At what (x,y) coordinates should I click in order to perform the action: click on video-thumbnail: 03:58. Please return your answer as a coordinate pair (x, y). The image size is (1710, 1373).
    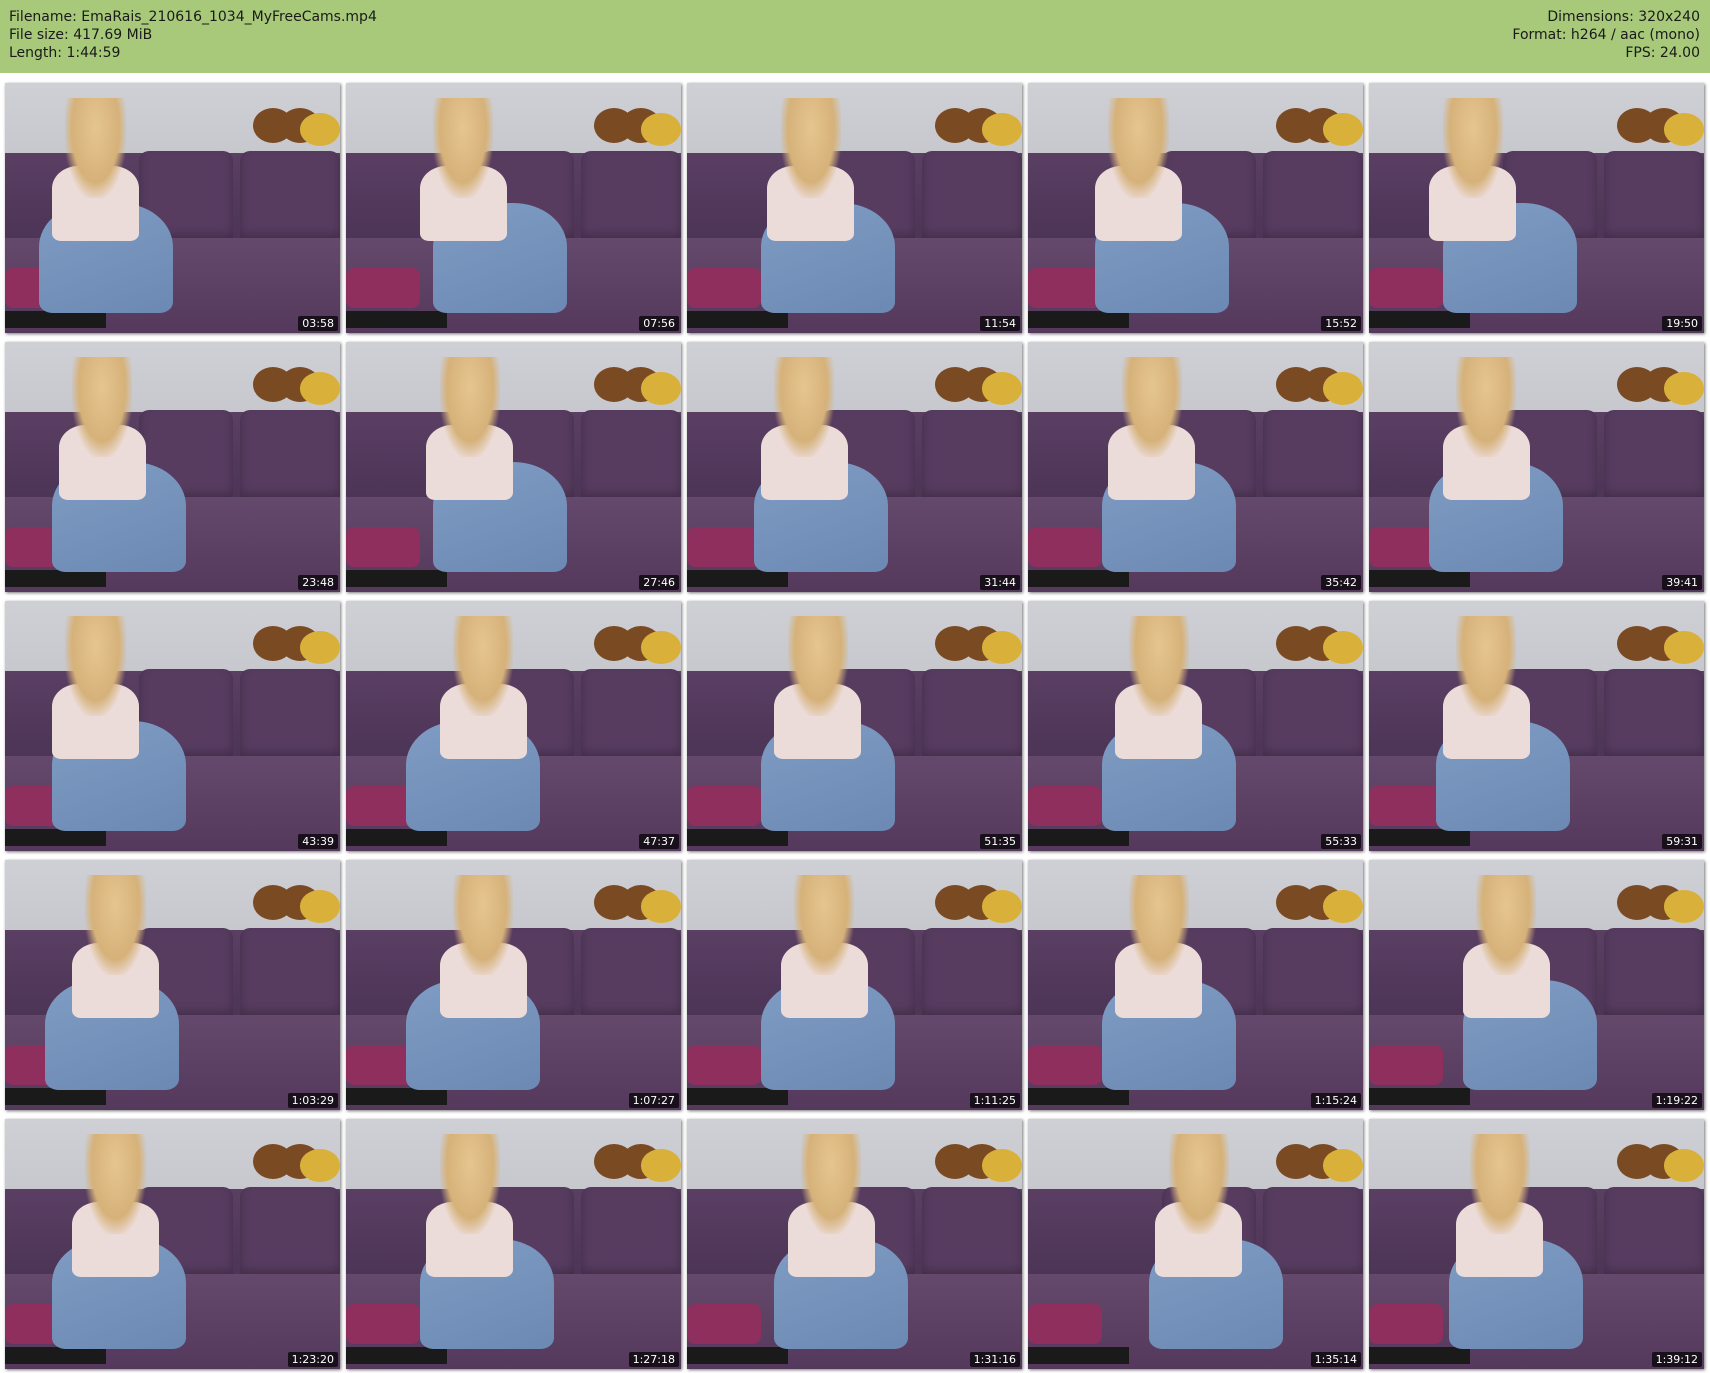
    Looking at the image, I should click on (172, 208).